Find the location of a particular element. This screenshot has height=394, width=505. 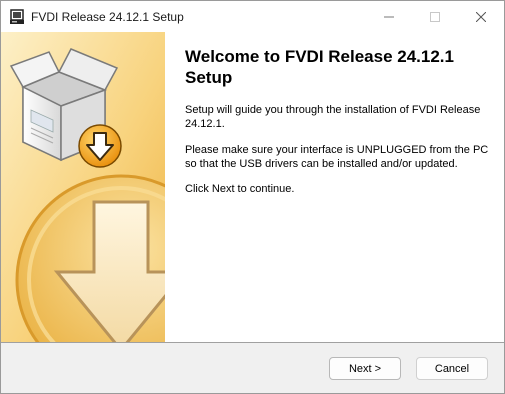

title-bar: FVDI Release 24.12.1 Setup is located at coordinates (252, 16).